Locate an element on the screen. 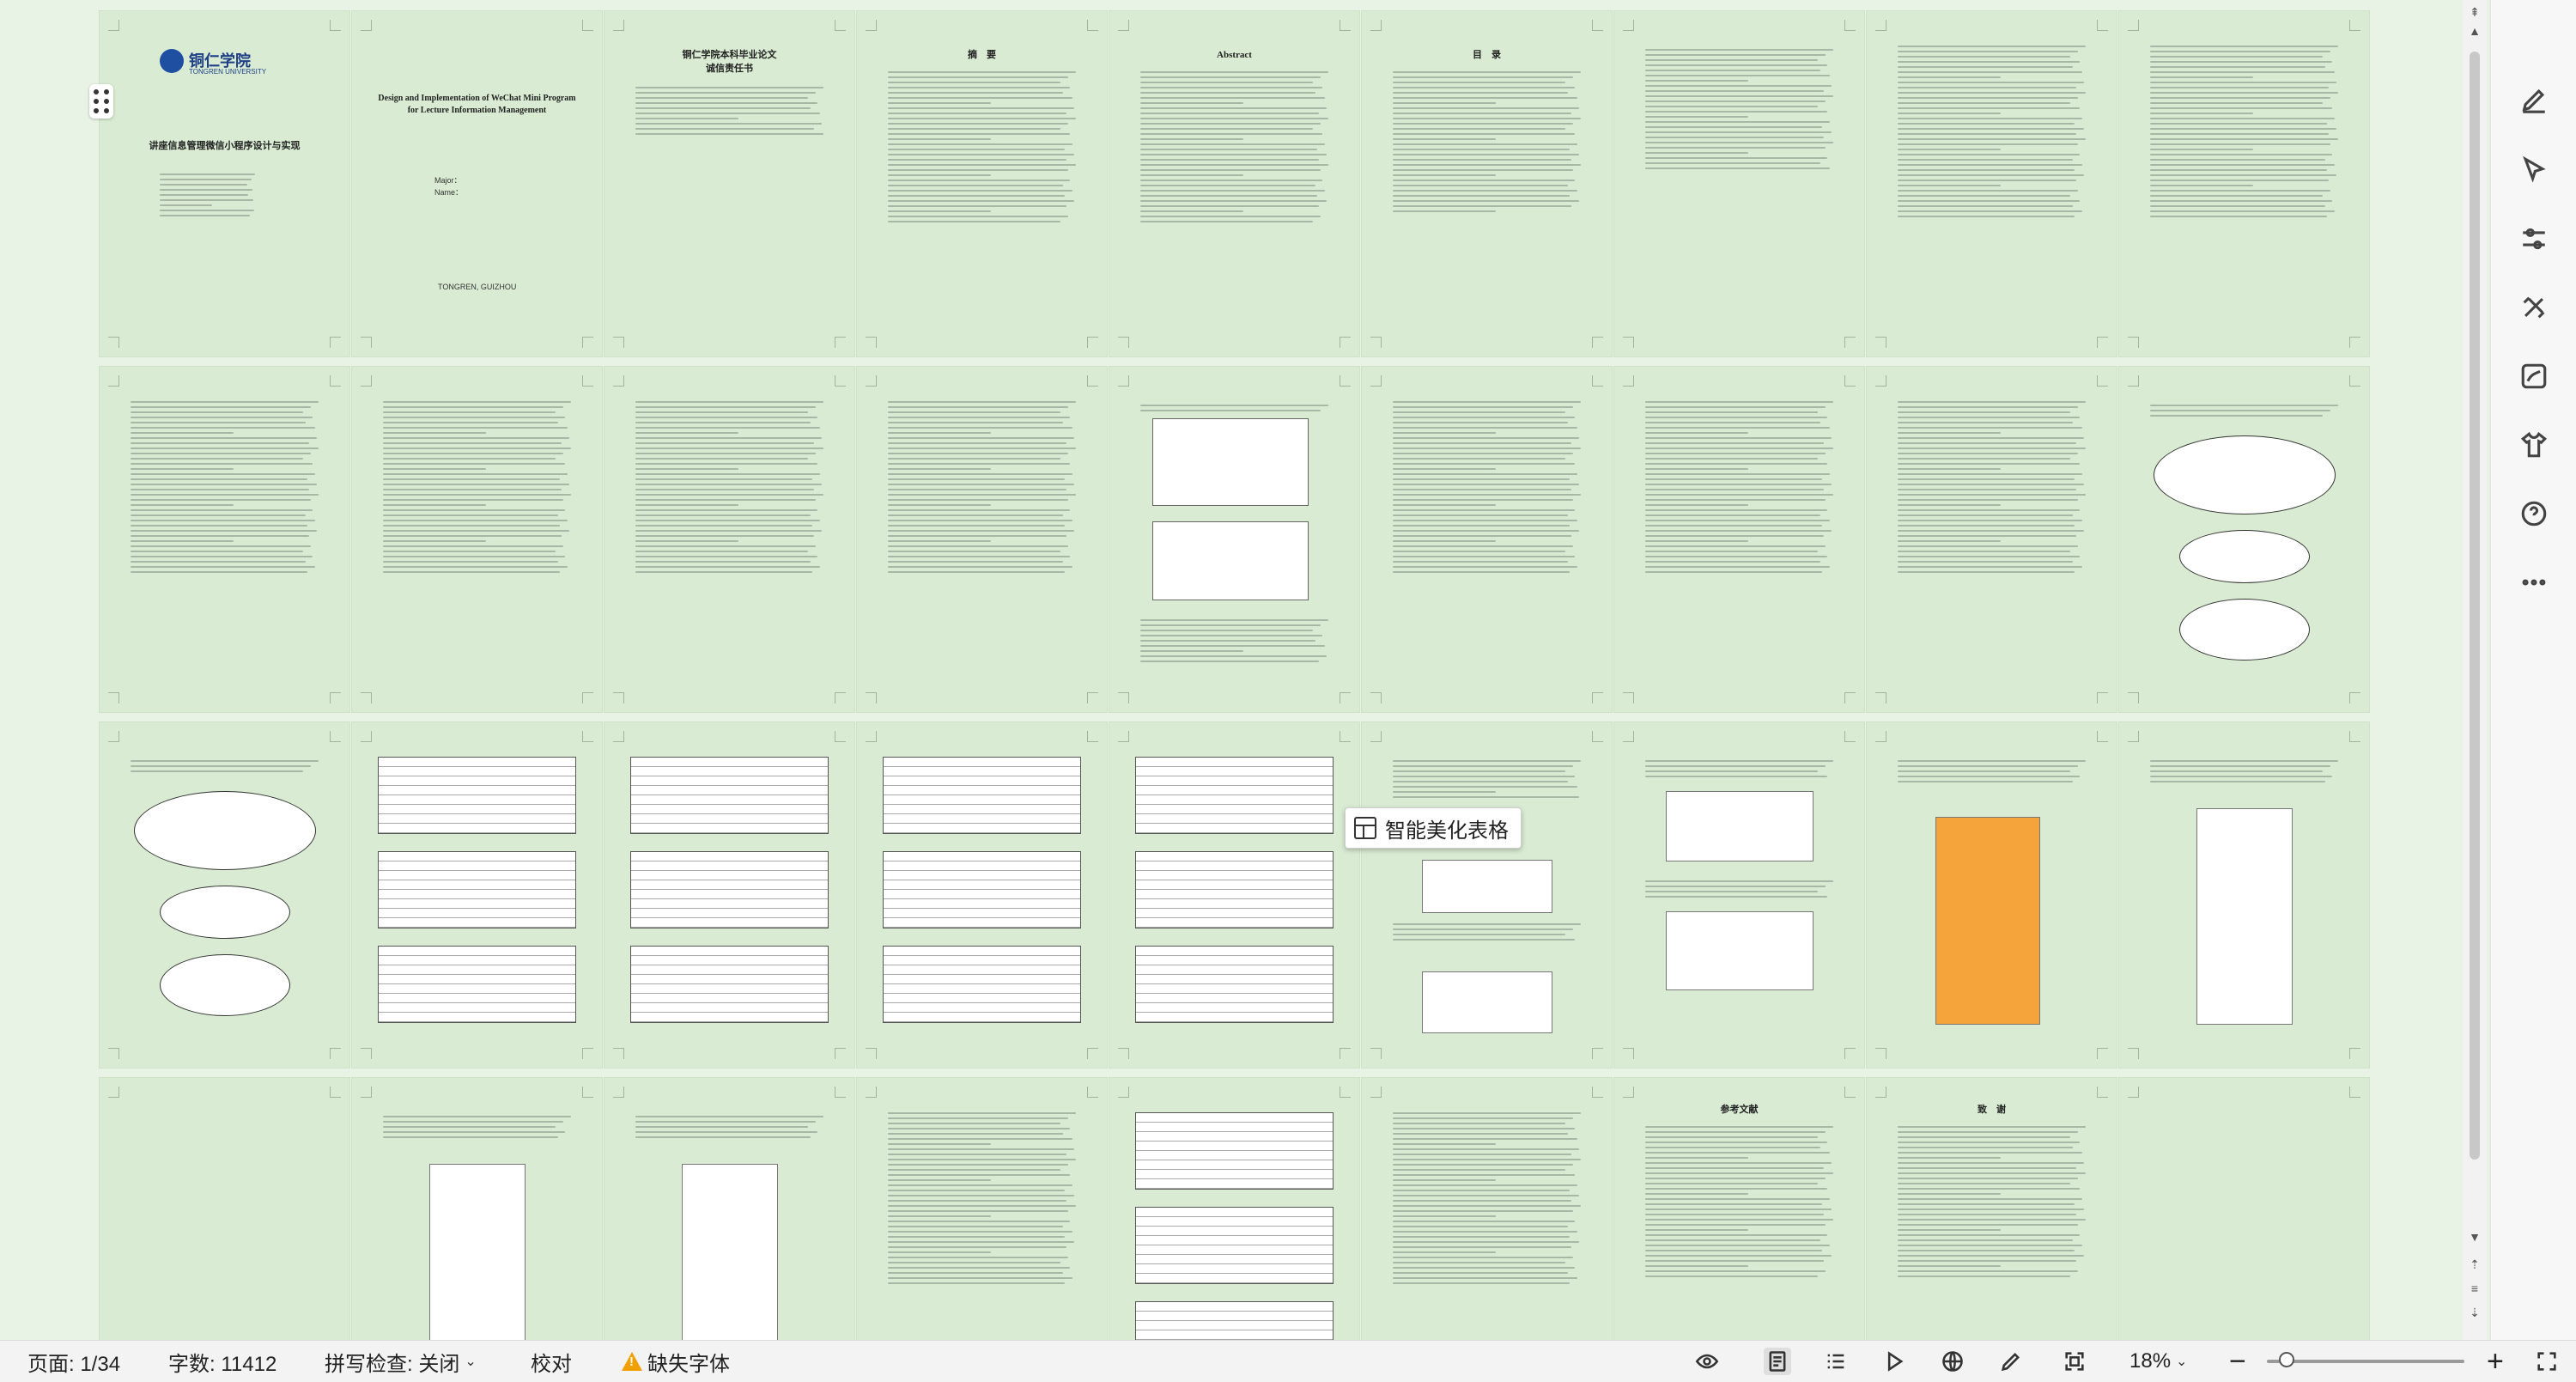 The height and width of the screenshot is (1382, 2576). section-title: Abstract is located at coordinates (1235, 55).